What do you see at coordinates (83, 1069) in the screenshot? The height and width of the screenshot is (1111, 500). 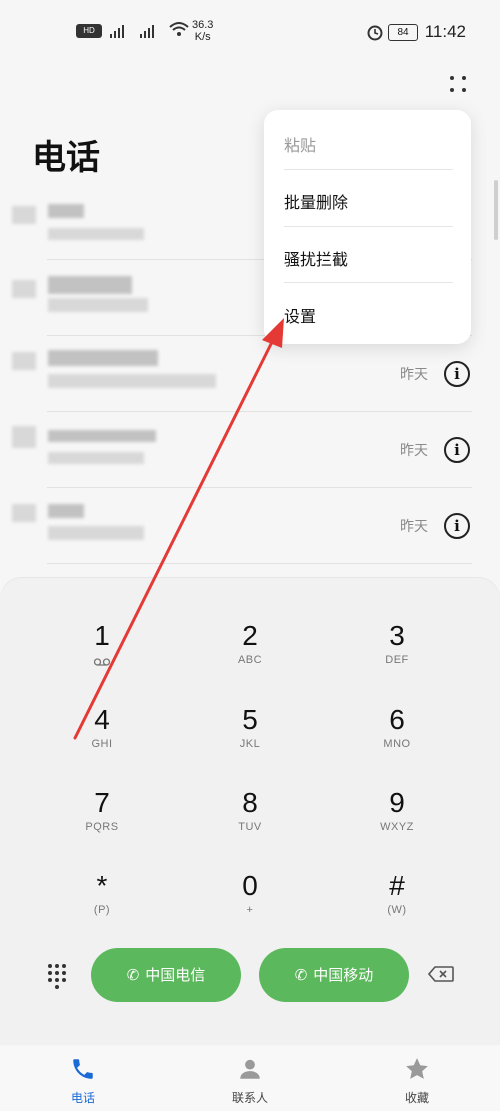 I see `phone-icon` at bounding box center [83, 1069].